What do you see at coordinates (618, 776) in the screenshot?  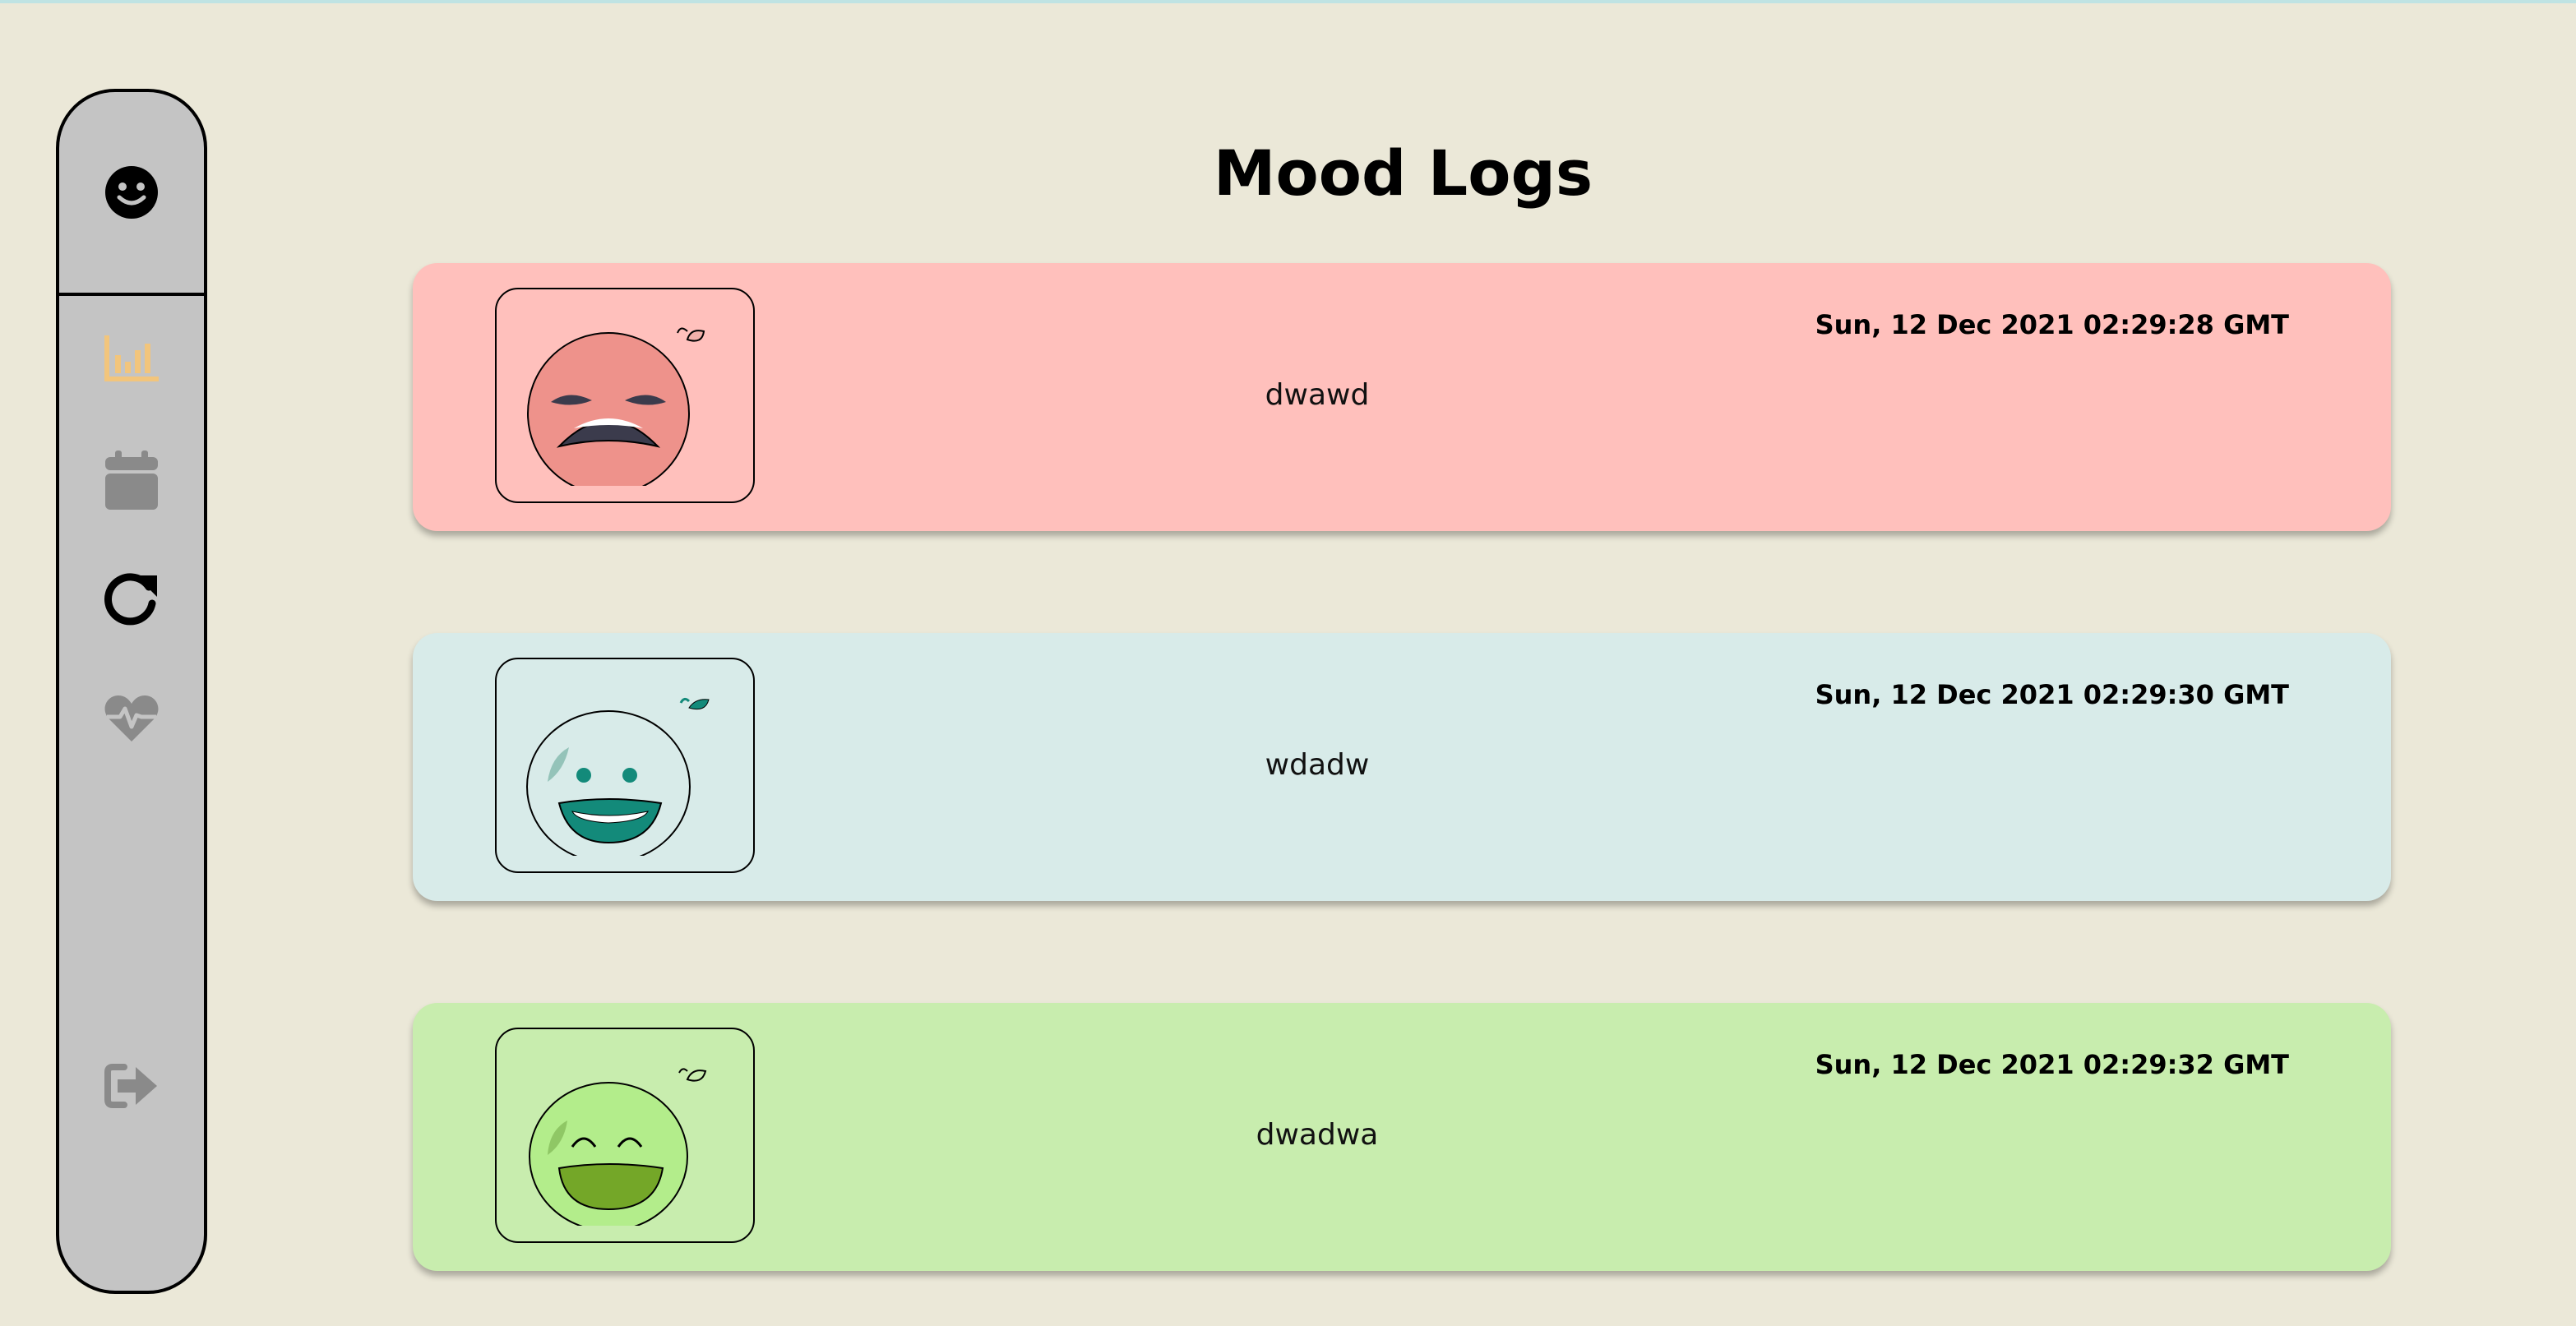 I see `happy-face-icon` at bounding box center [618, 776].